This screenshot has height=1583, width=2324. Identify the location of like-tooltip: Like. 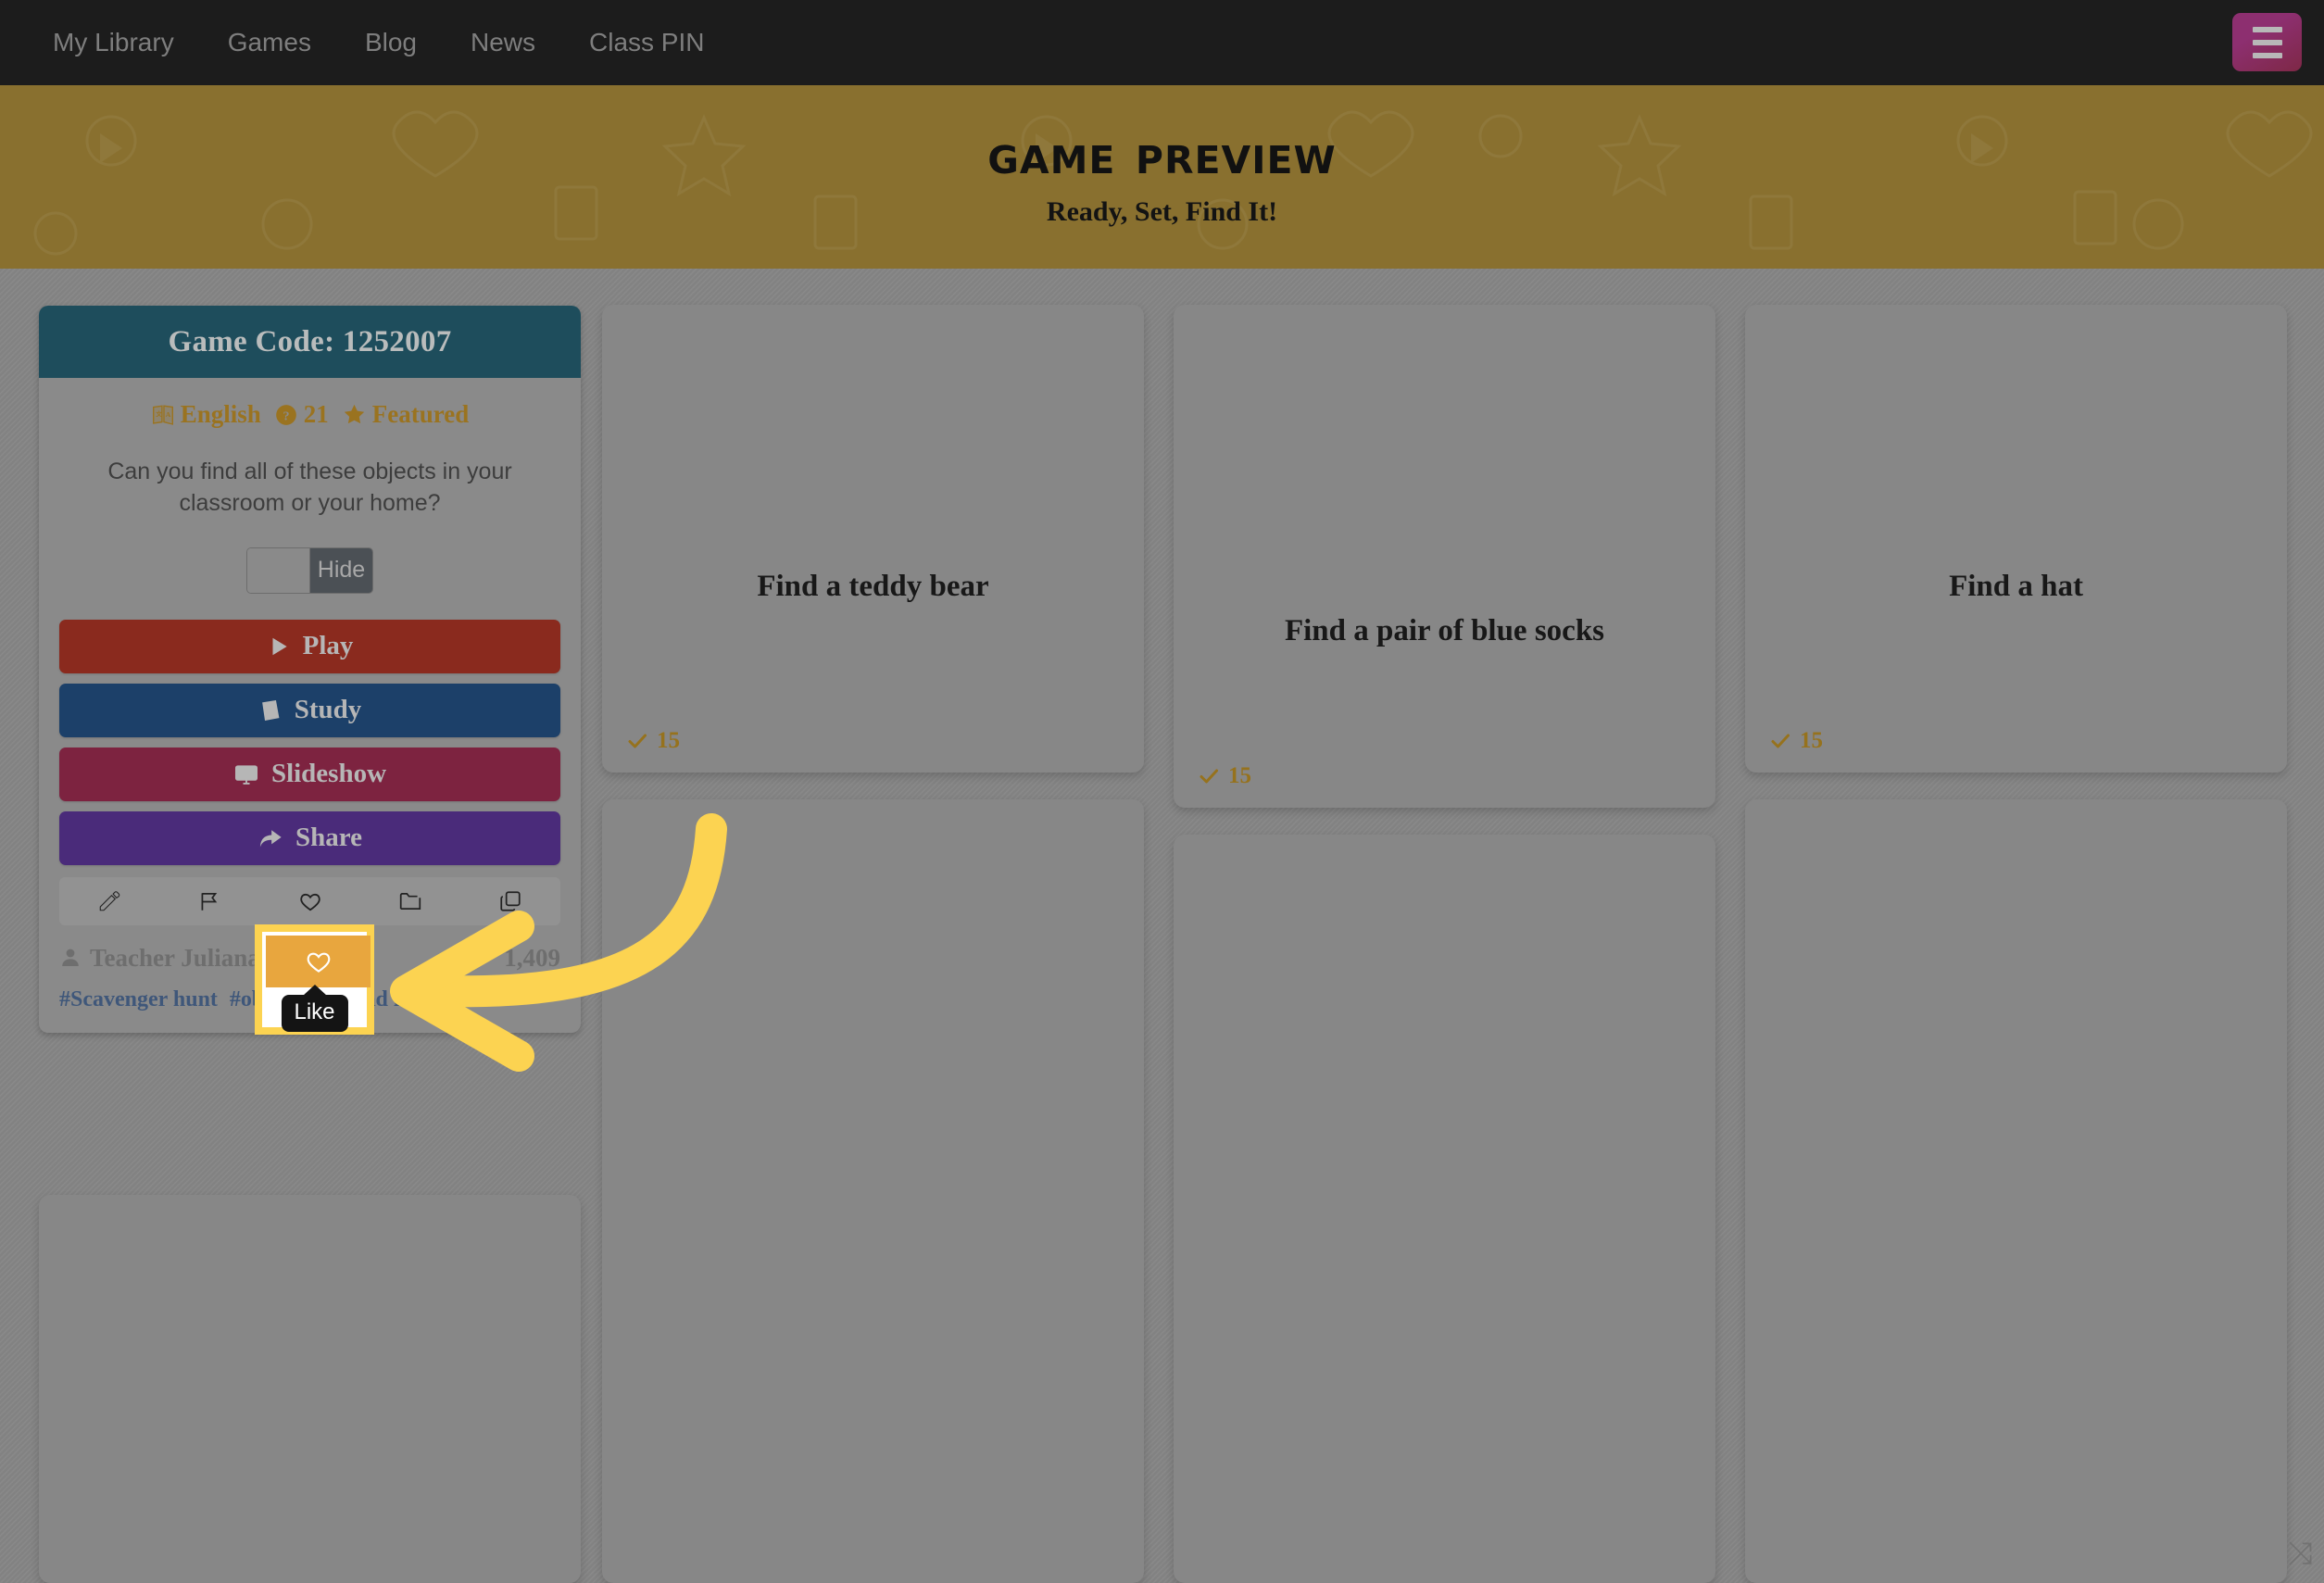
(314, 1014).